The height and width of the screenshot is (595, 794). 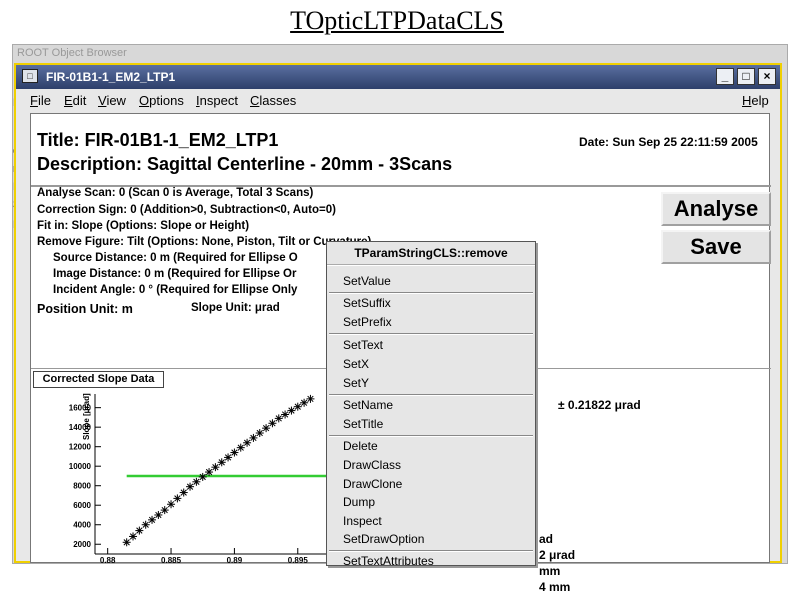 What do you see at coordinates (111, 77) in the screenshot?
I see `window-title: FIR-01B1-1_EM2_LTP1` at bounding box center [111, 77].